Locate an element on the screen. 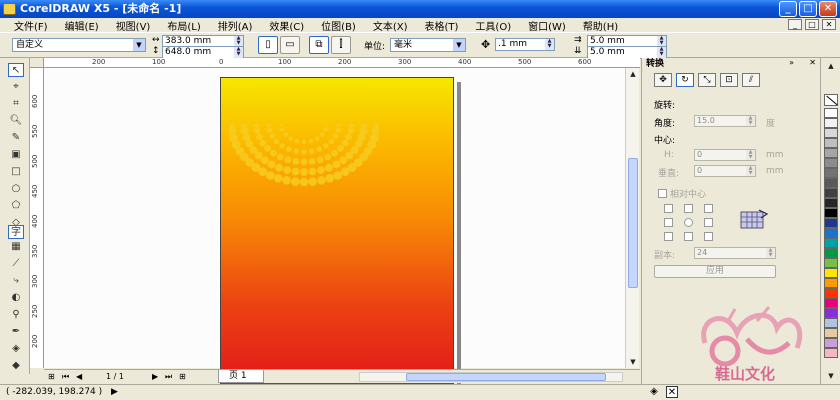  scroll-down-icon: ▼ is located at coordinates (633, 362).